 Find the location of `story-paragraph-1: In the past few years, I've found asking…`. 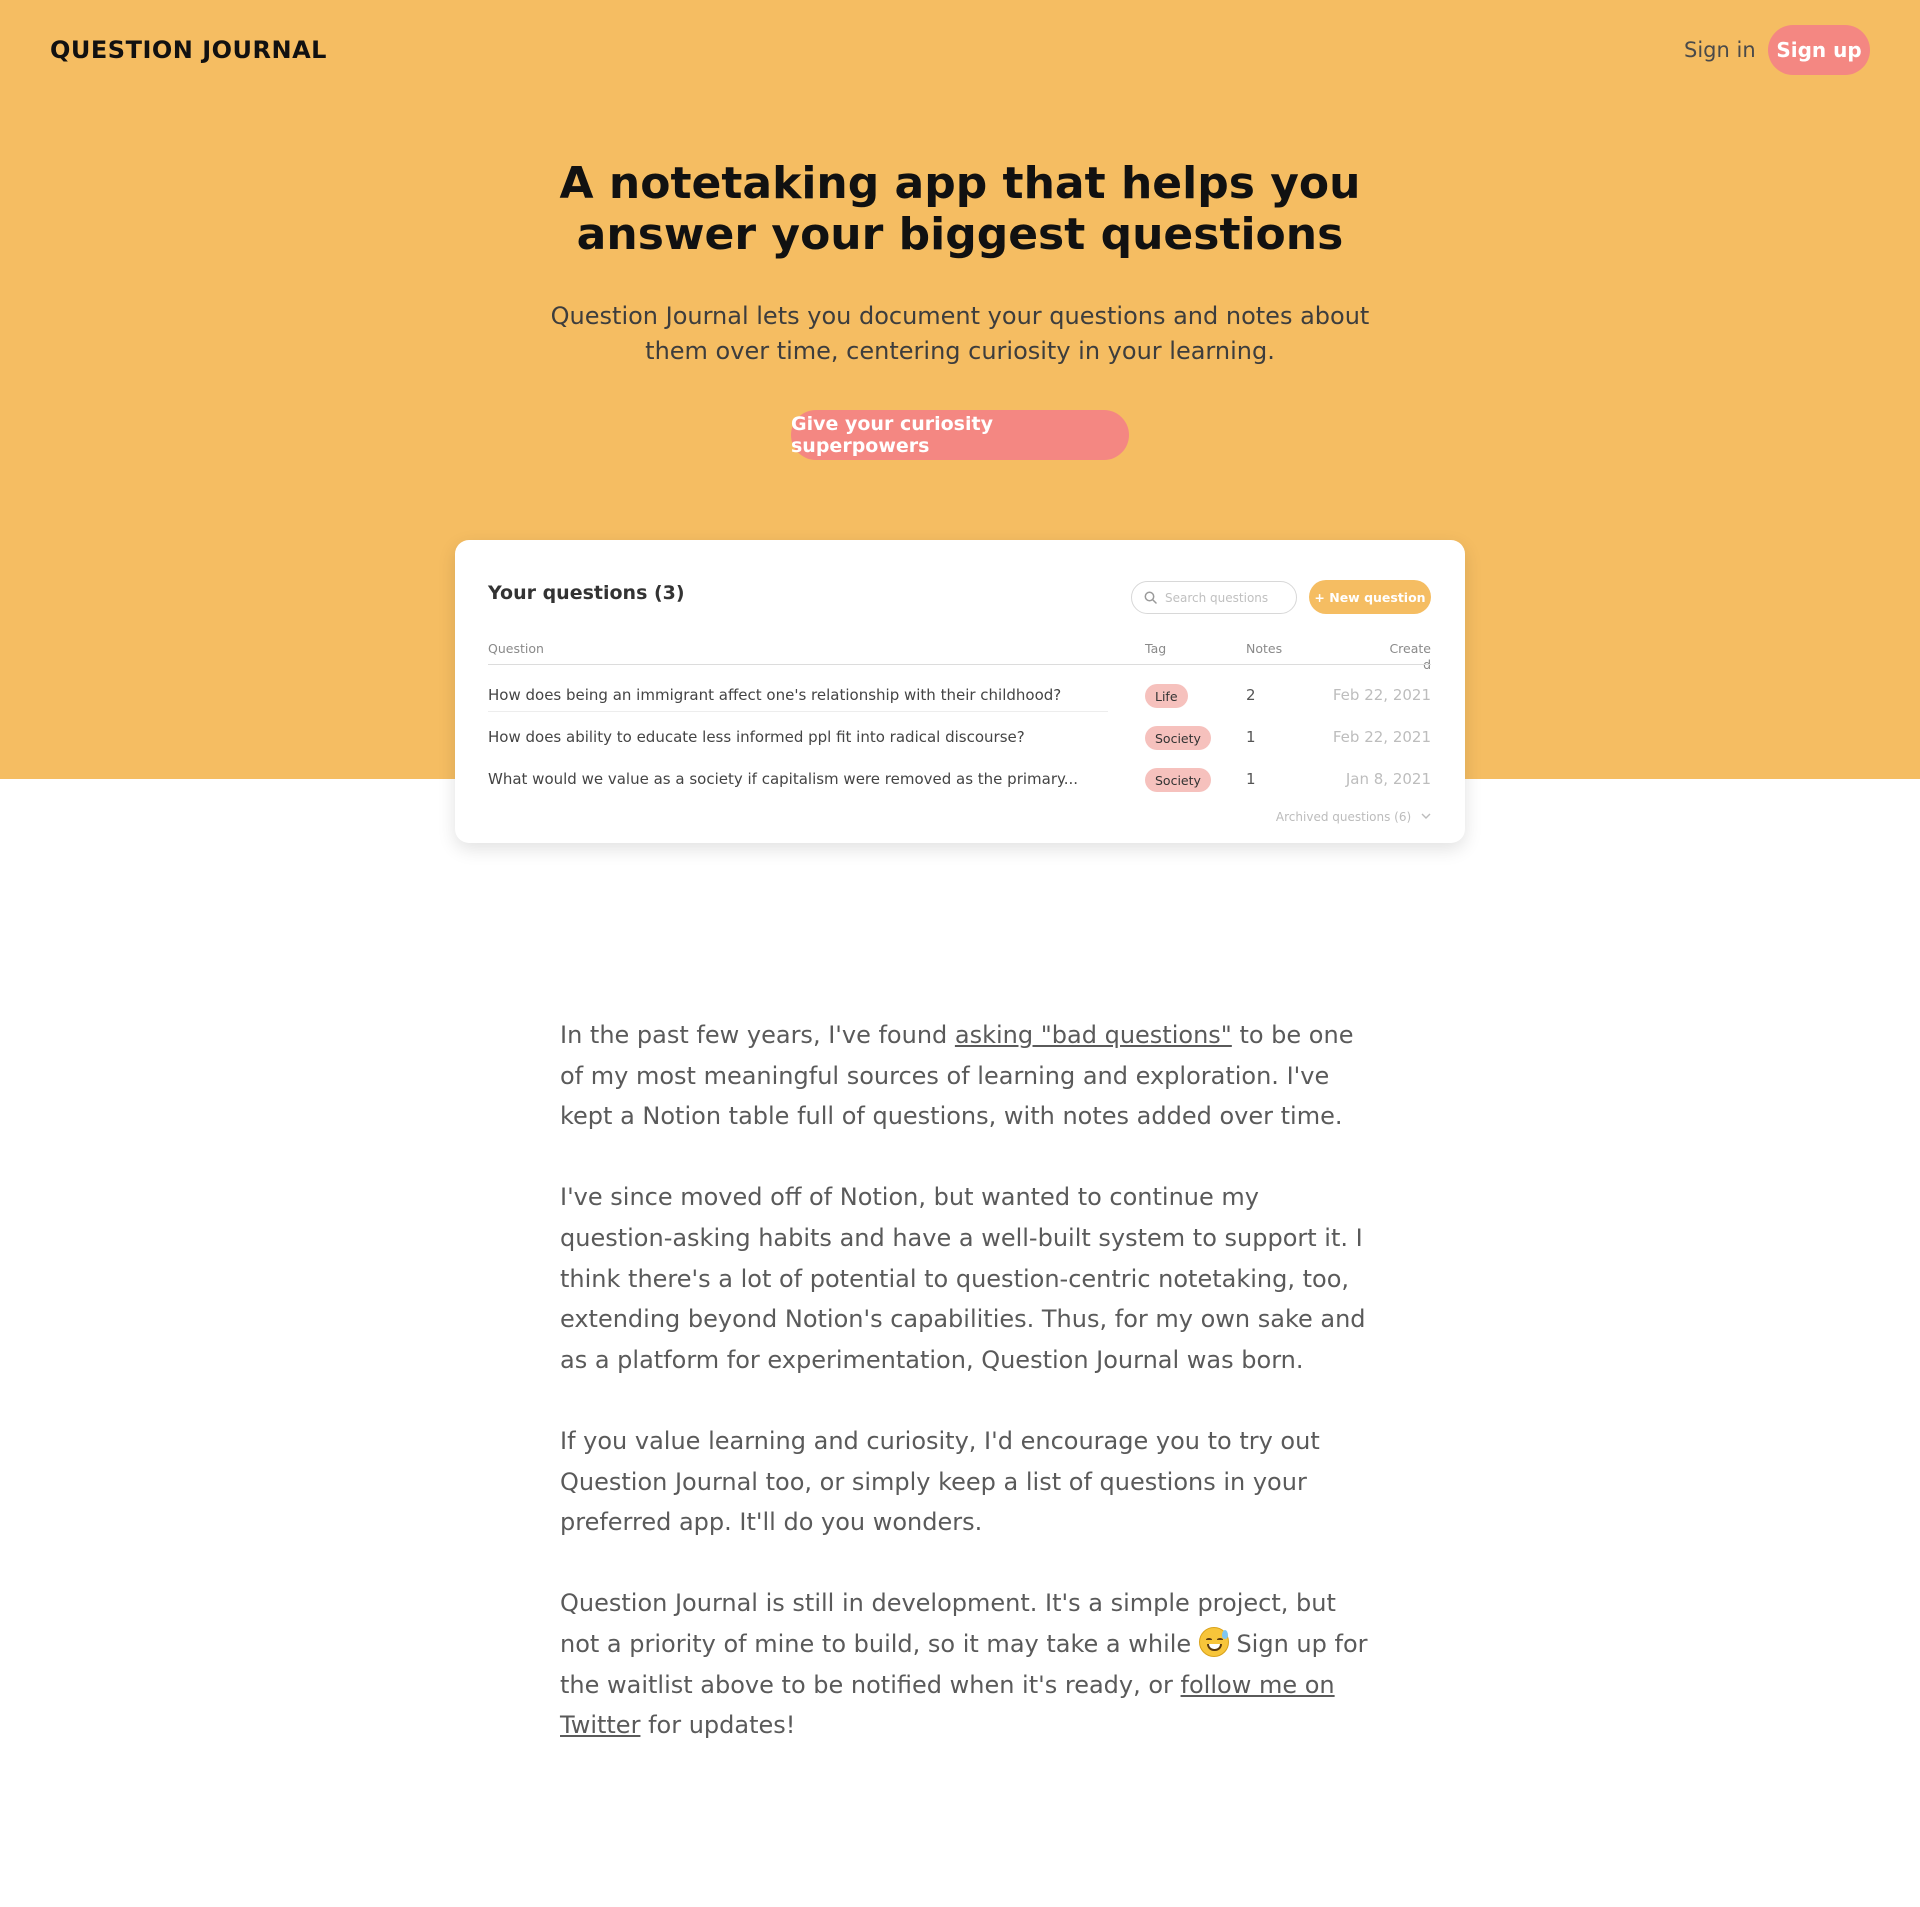

story-paragraph-1: In the past few years, I've found asking… is located at coordinates (965, 1076).